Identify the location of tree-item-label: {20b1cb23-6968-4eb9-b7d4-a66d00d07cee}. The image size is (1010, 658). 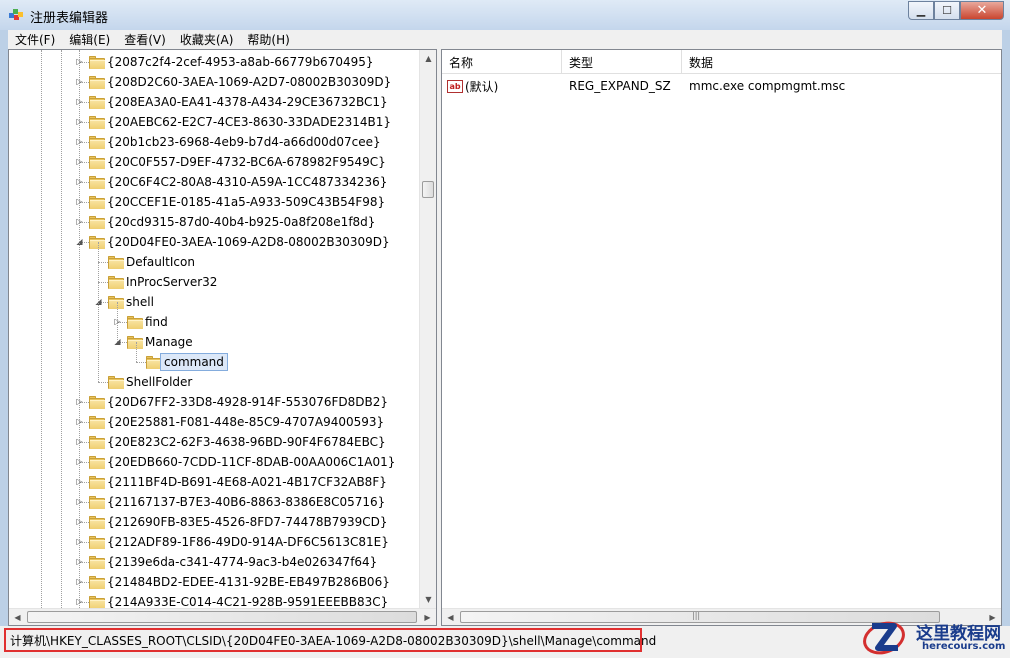
(244, 142).